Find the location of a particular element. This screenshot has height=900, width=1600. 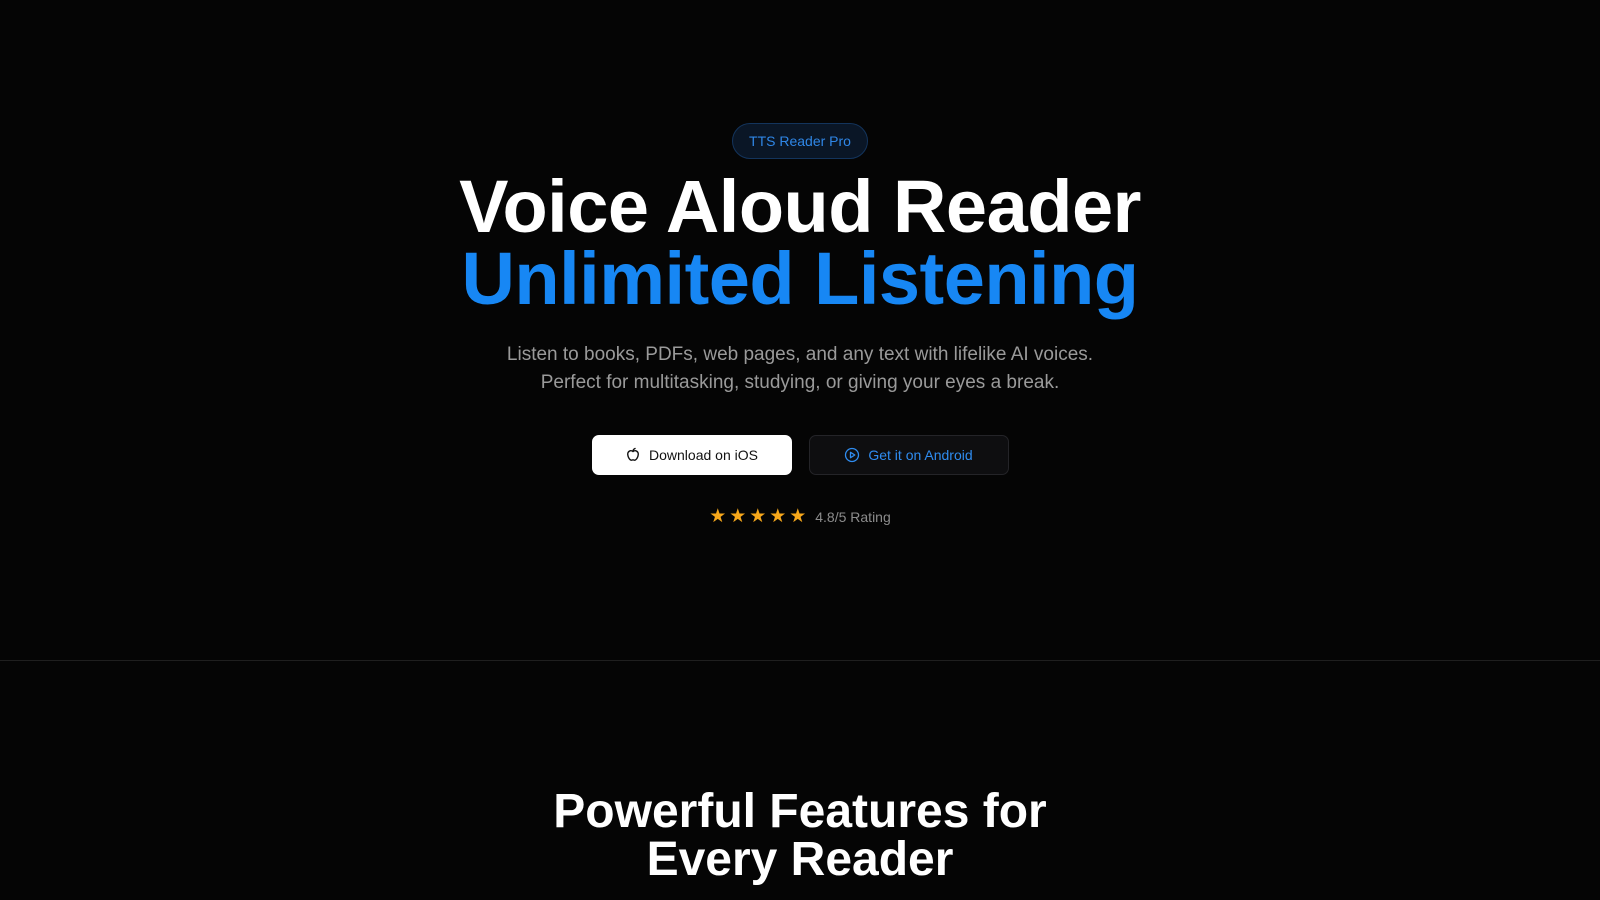

hero-headline: Voice Aloud Reader Unlimited Listening is located at coordinates (800, 242).